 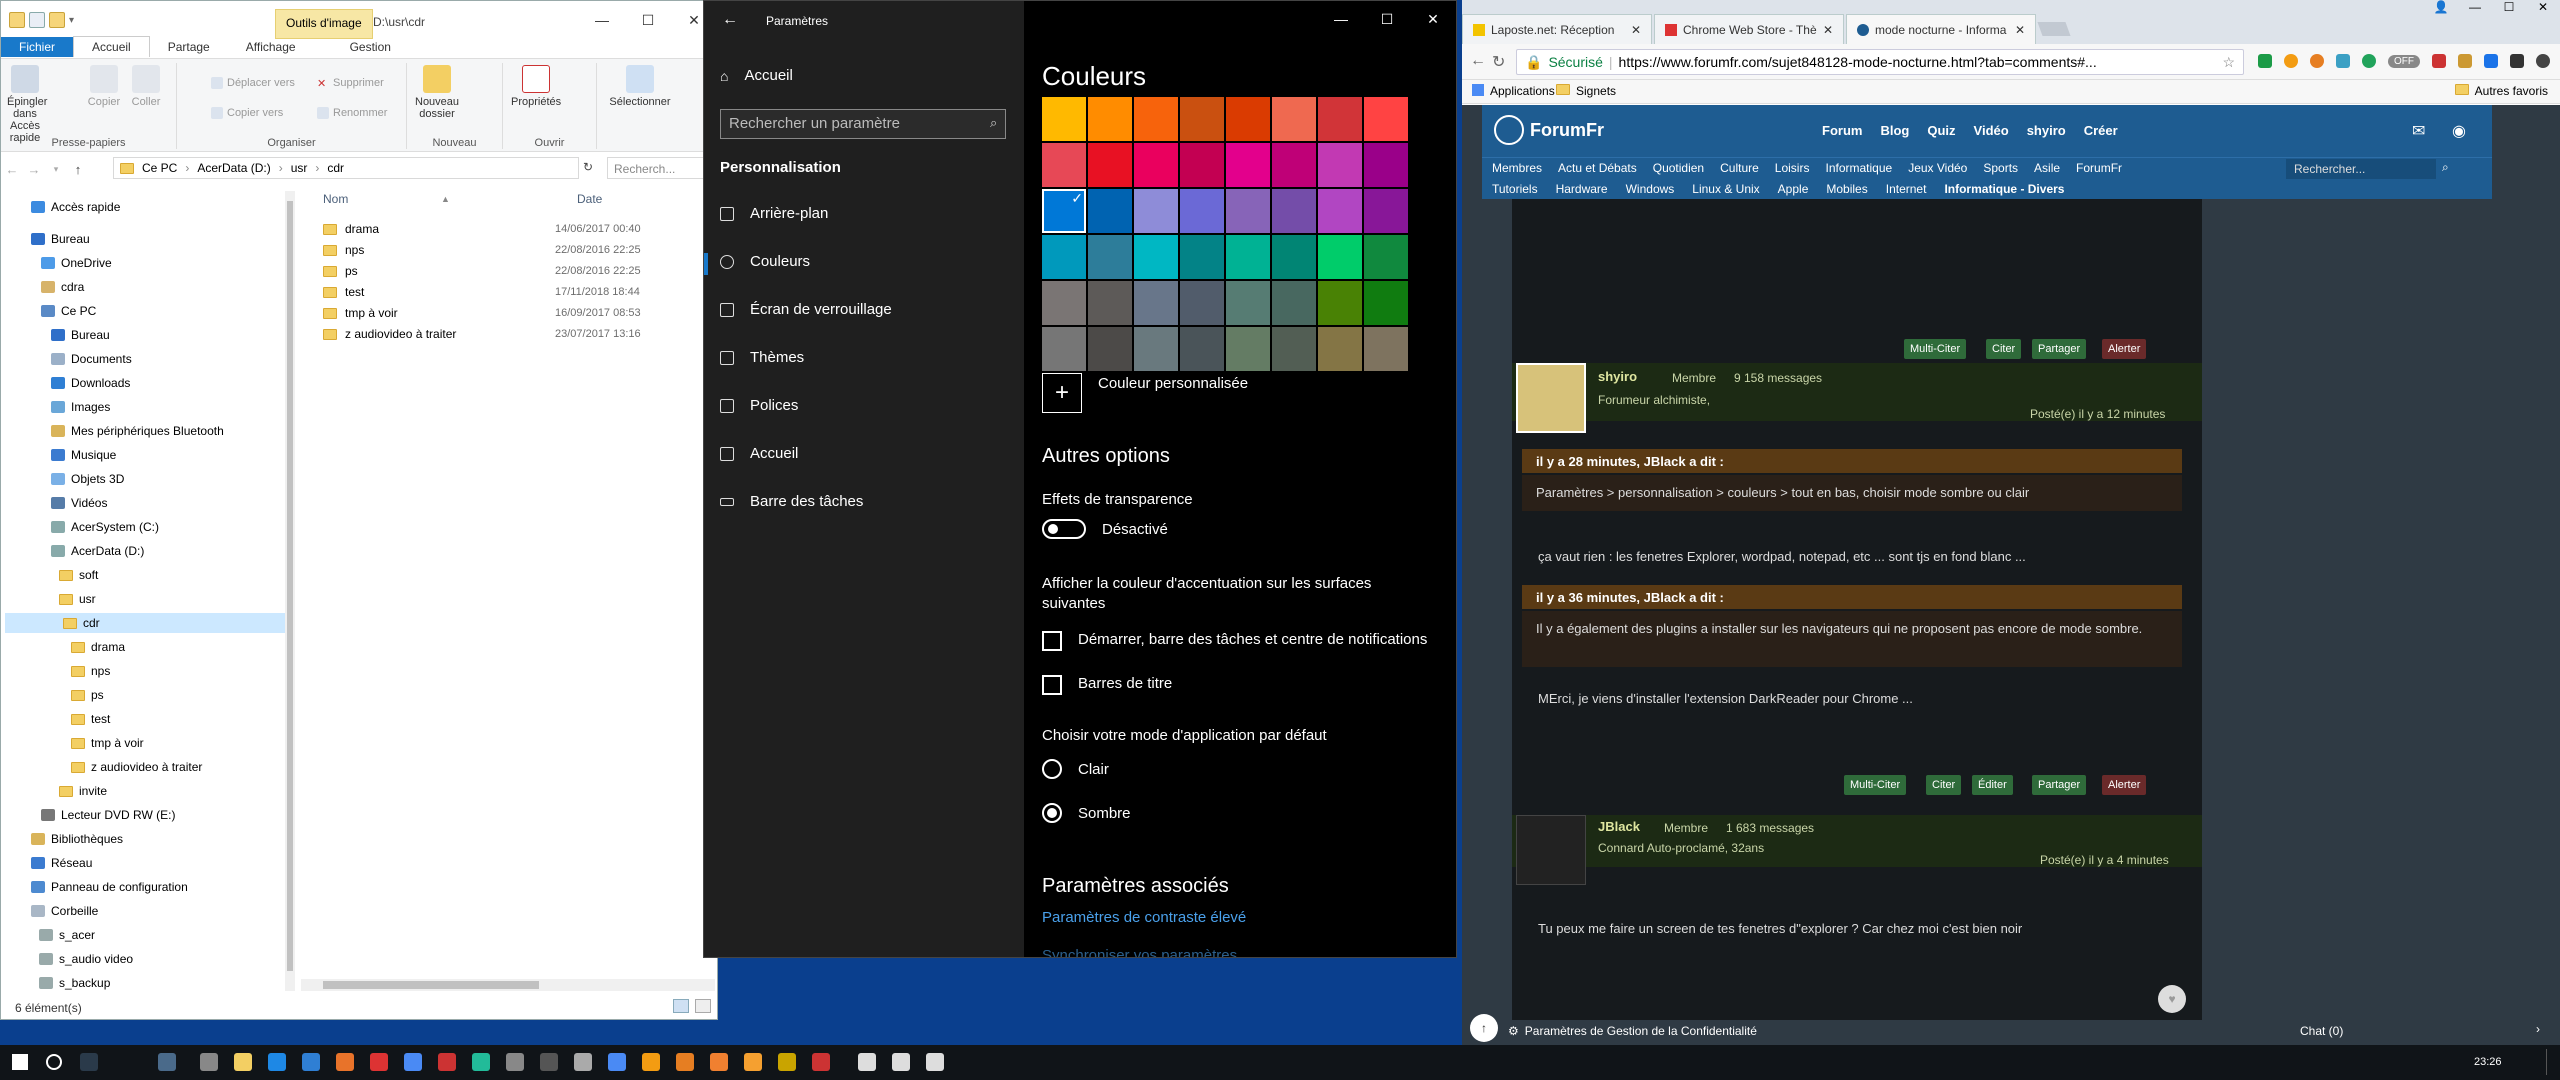 What do you see at coordinates (60, 239) in the screenshot?
I see `nav-bureau: Bureau` at bounding box center [60, 239].